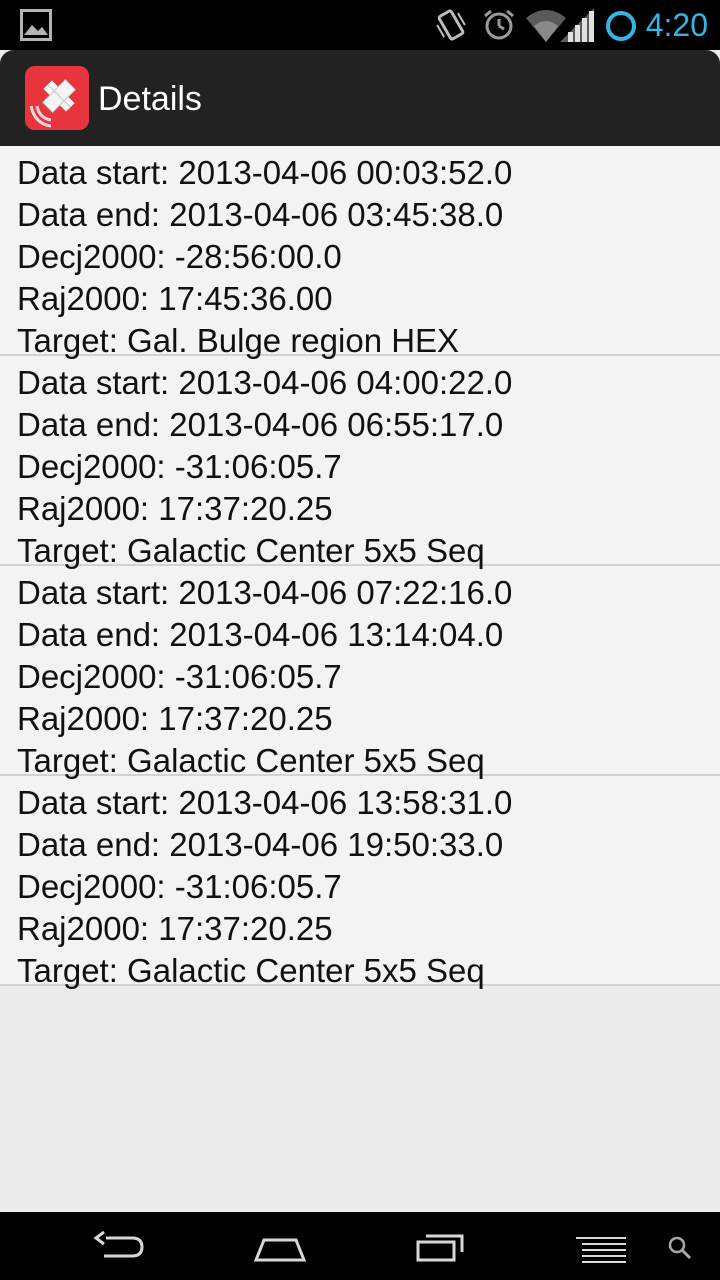  I want to click on menu-icon, so click(601, 1249).